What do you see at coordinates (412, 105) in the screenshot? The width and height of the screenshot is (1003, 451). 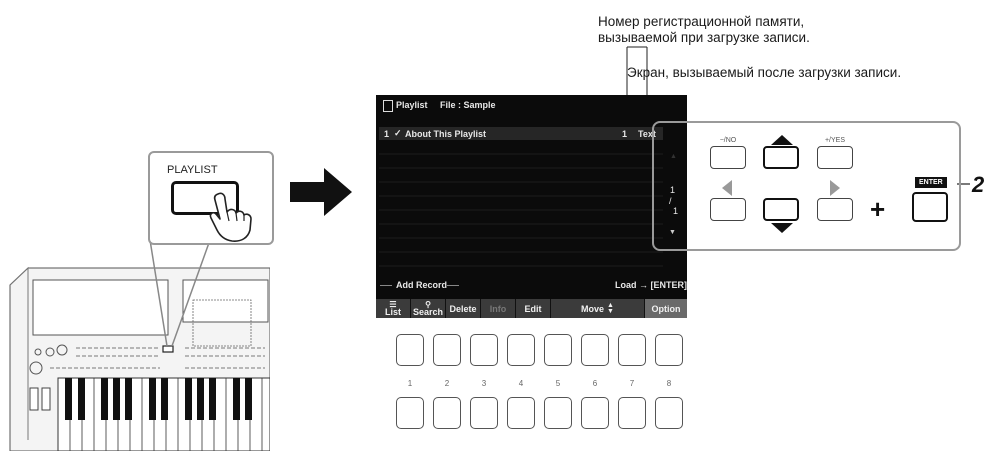 I see `screen-title: Playlist` at bounding box center [412, 105].